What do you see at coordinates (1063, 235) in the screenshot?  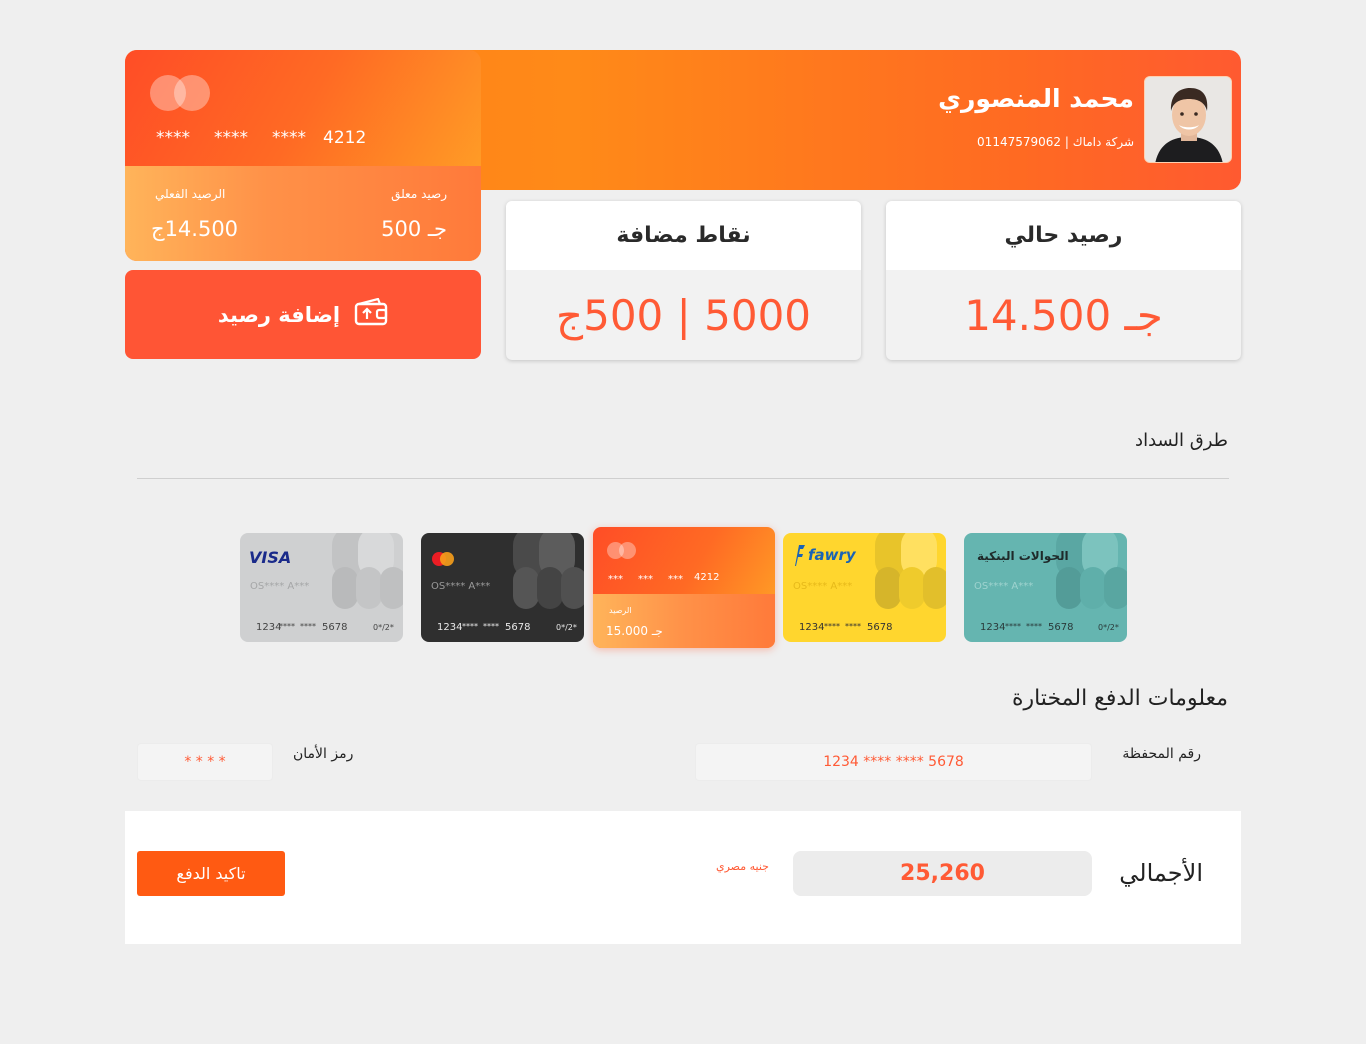 I see `current-balance-label: رصيد حالي` at bounding box center [1063, 235].